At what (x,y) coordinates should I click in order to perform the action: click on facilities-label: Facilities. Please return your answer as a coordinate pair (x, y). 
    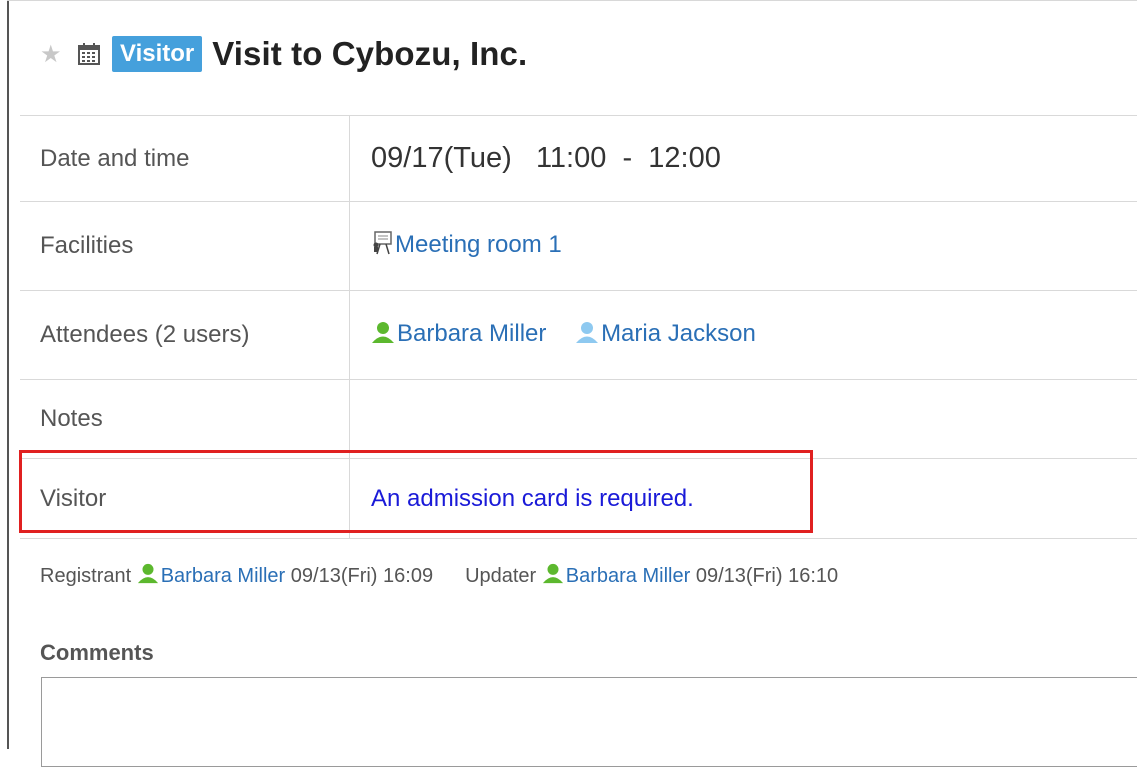
    Looking at the image, I should click on (185, 246).